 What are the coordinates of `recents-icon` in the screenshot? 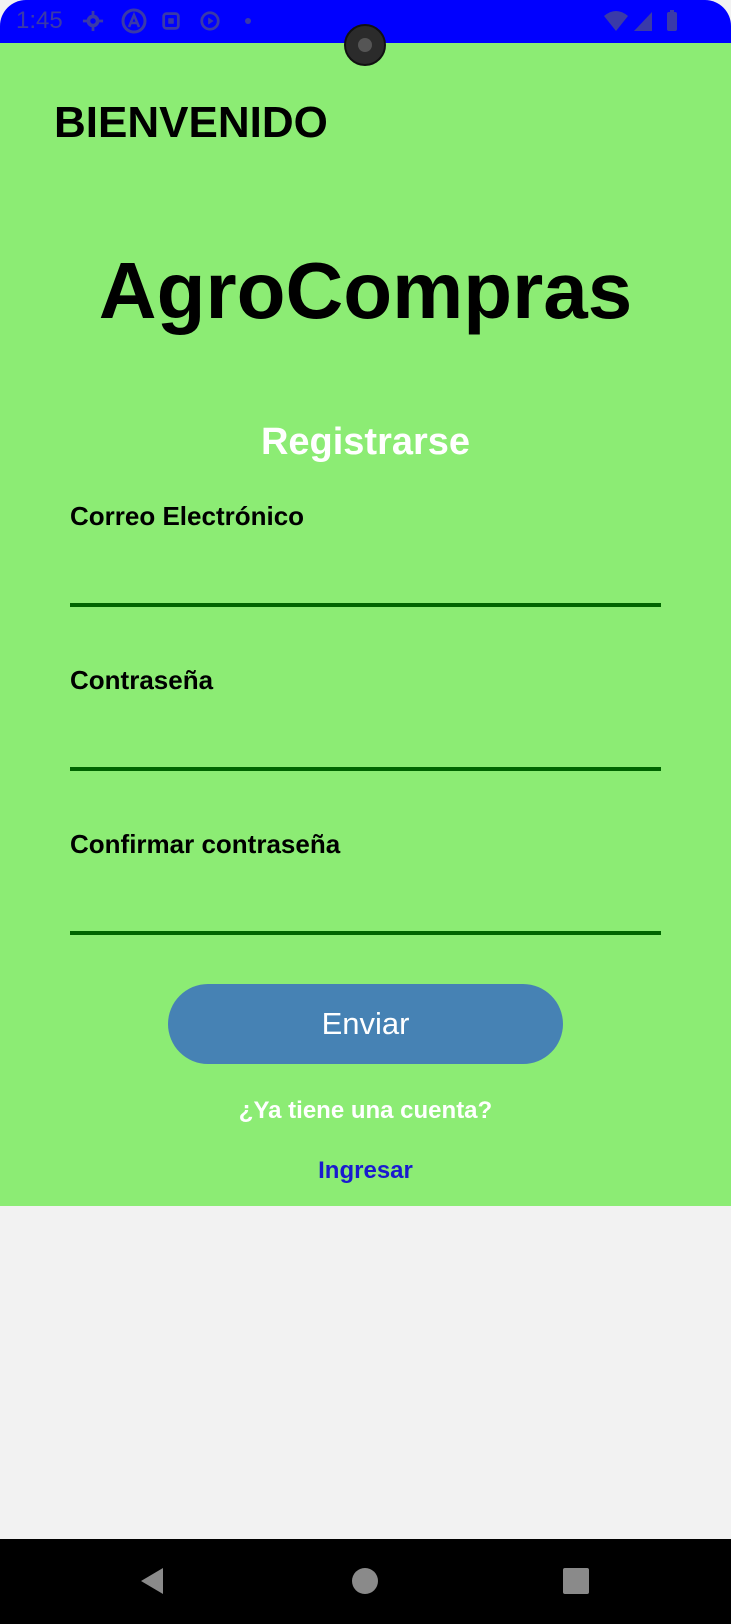 It's located at (576, 1581).